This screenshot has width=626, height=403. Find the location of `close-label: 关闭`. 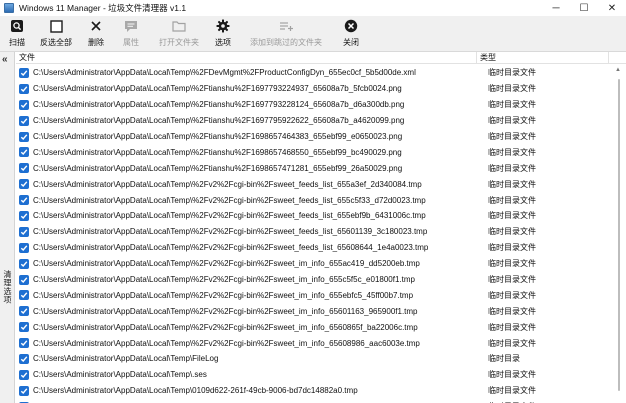

close-label: 关闭 is located at coordinates (351, 42).